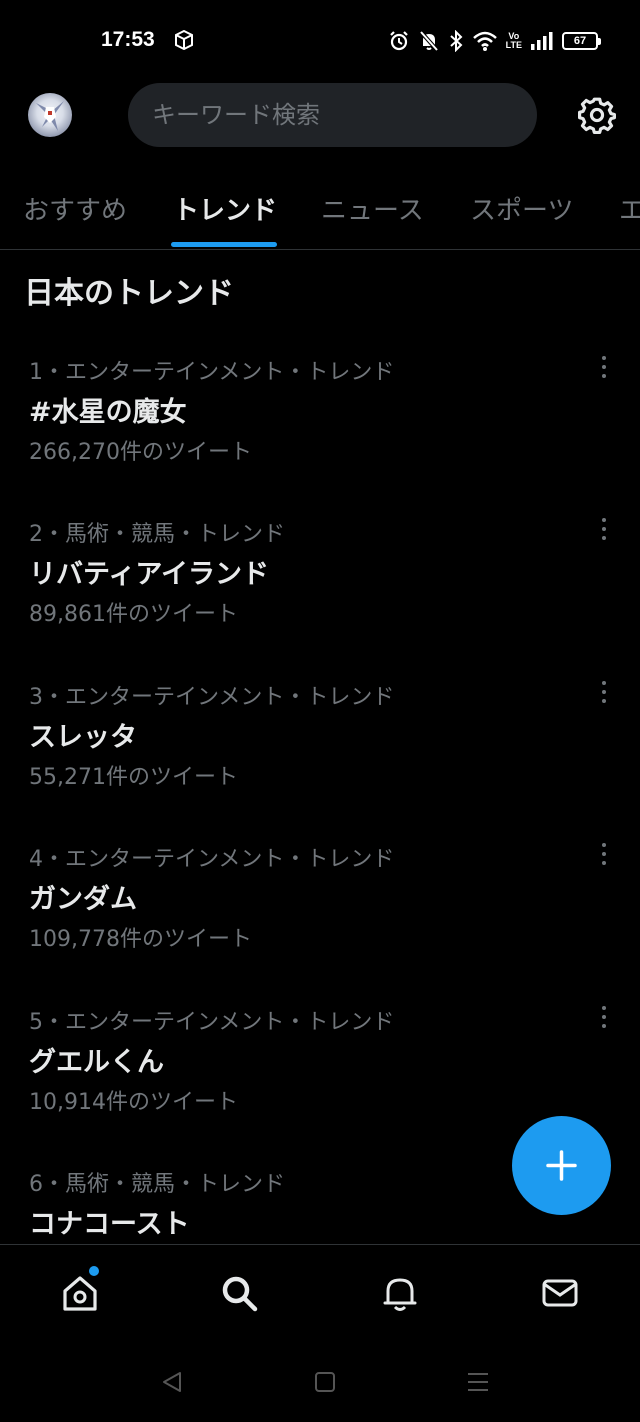 The height and width of the screenshot is (1422, 640). Describe the element at coordinates (157, 534) in the screenshot. I see `trend-meta: 2・馬術・競馬・トレンド` at that location.